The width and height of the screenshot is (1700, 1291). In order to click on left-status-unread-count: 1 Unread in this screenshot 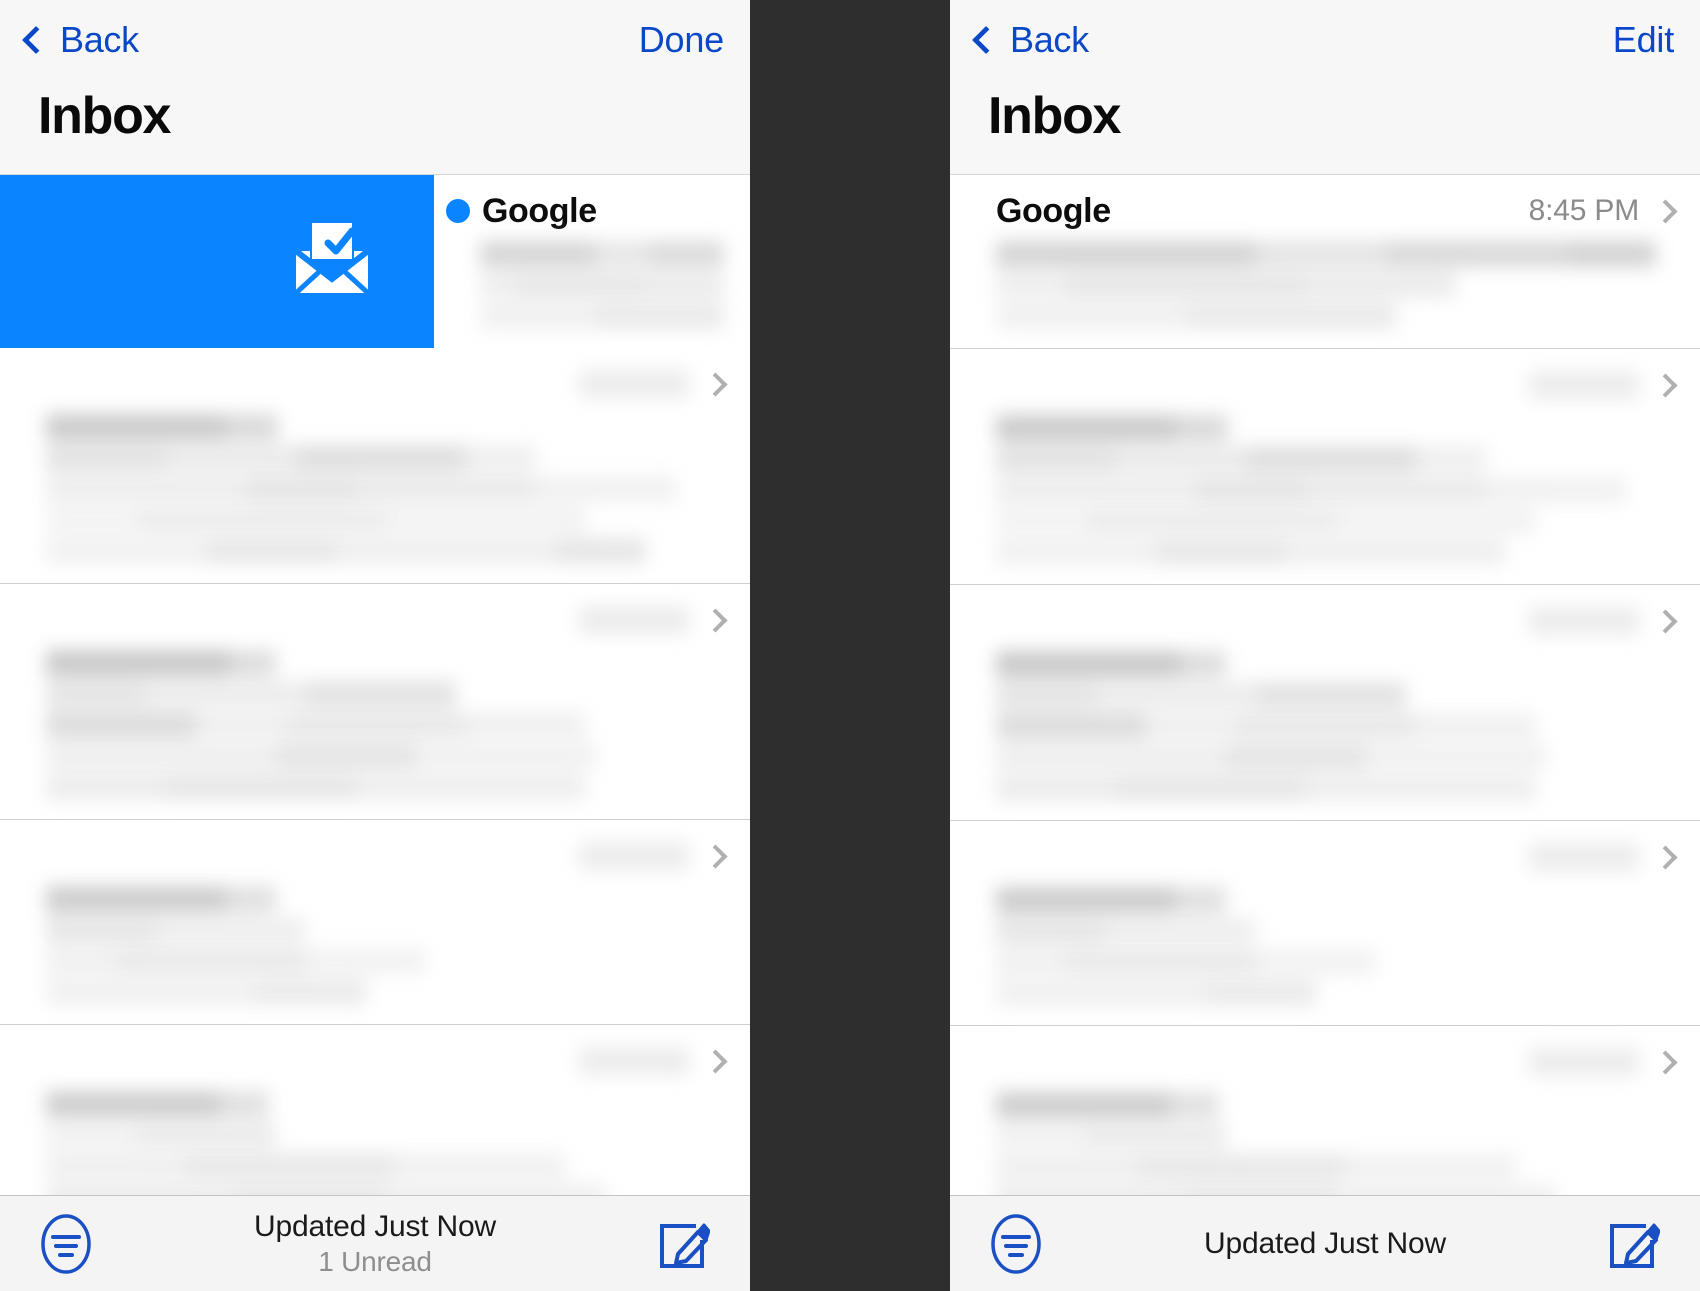, I will do `click(375, 1261)`.